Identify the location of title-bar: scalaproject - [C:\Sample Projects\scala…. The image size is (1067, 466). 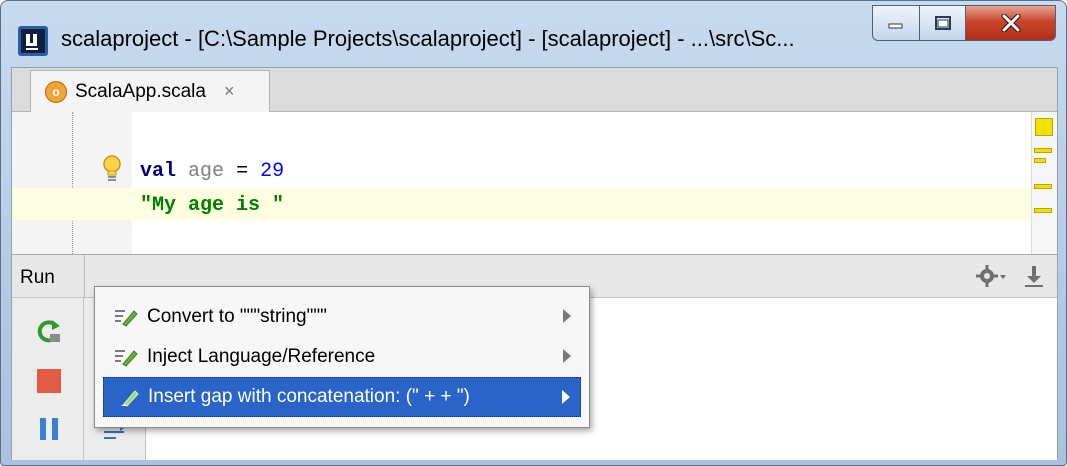
(533, 34).